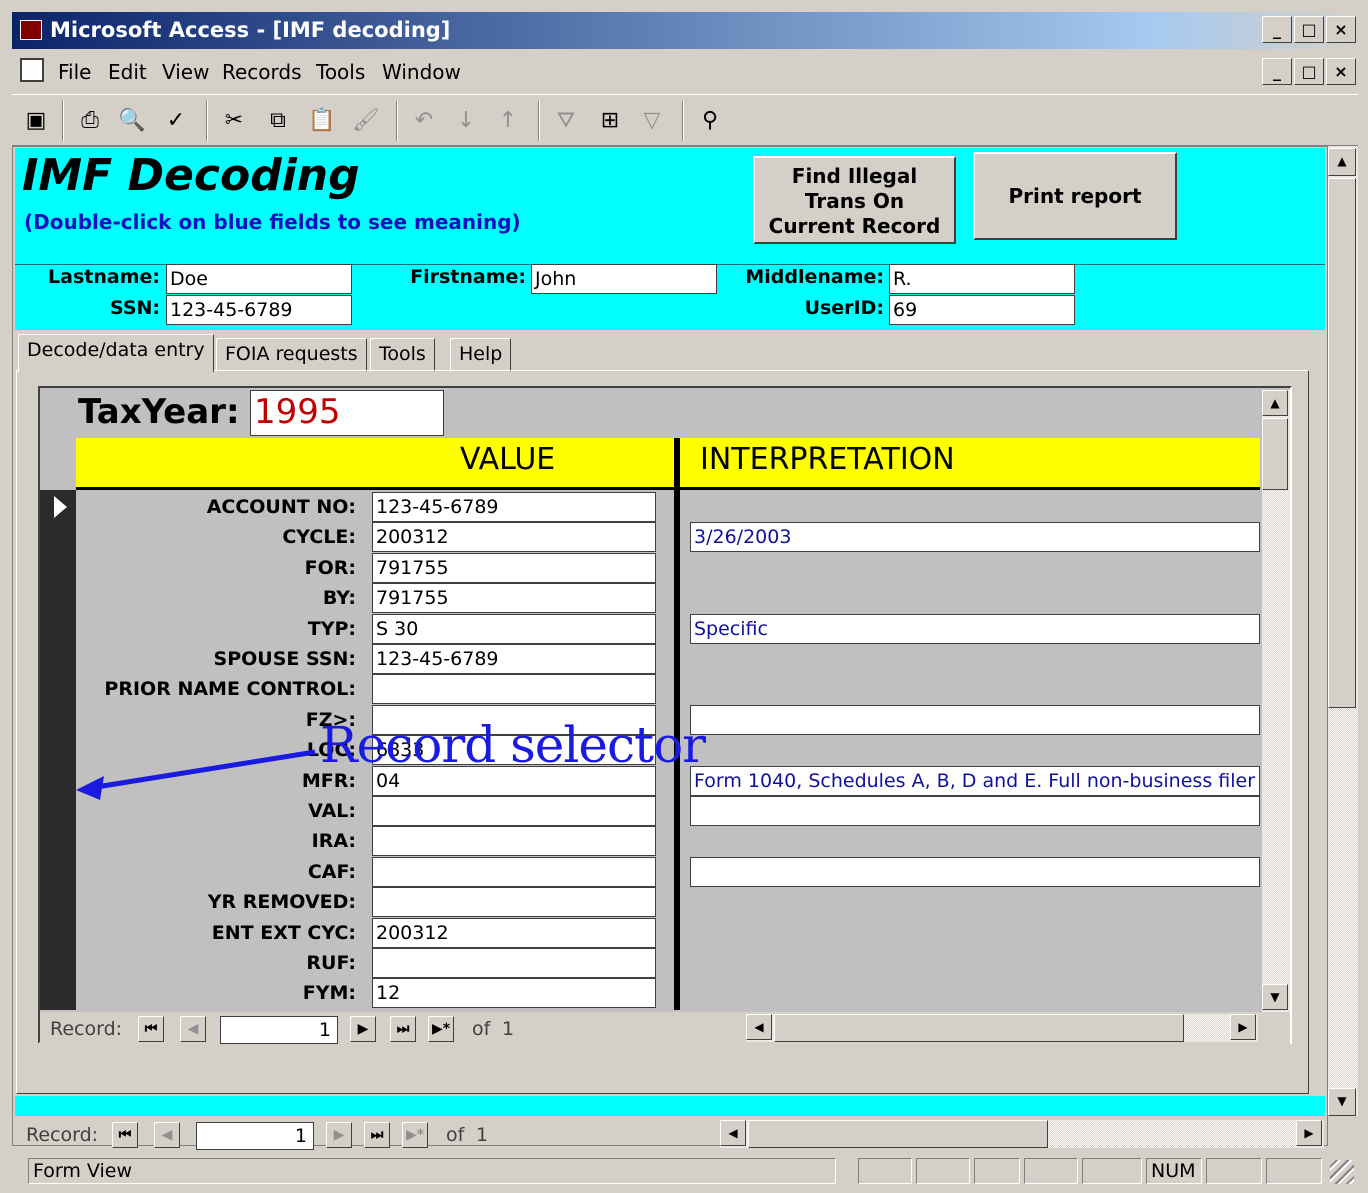 The height and width of the screenshot is (1193, 1368). What do you see at coordinates (366, 121) in the screenshot?
I see `format-painter-icon: 🖌` at bounding box center [366, 121].